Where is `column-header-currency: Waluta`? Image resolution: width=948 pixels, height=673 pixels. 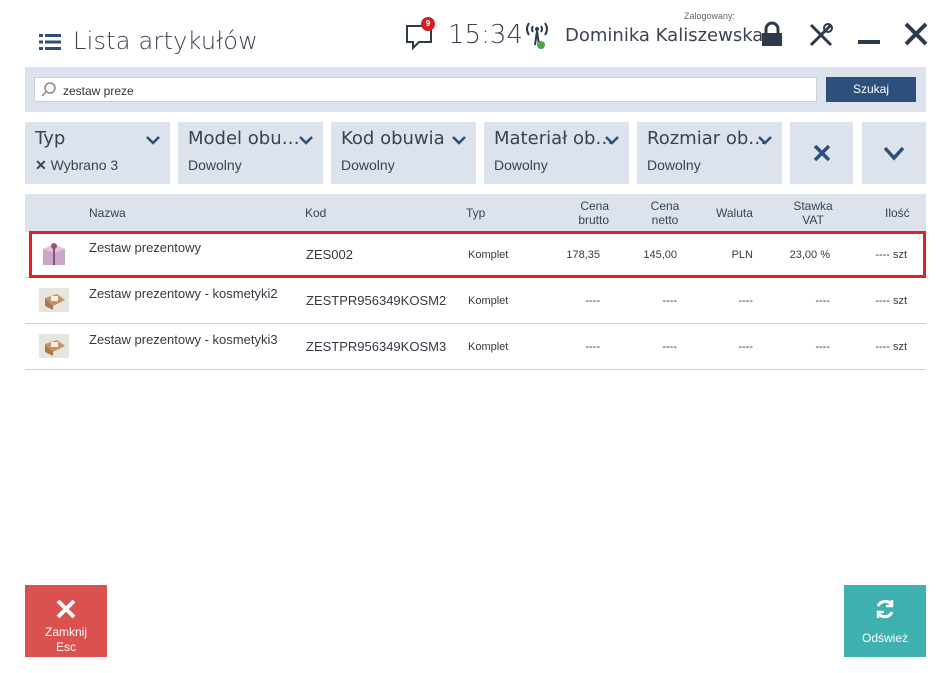 column-header-currency: Waluta is located at coordinates (734, 213).